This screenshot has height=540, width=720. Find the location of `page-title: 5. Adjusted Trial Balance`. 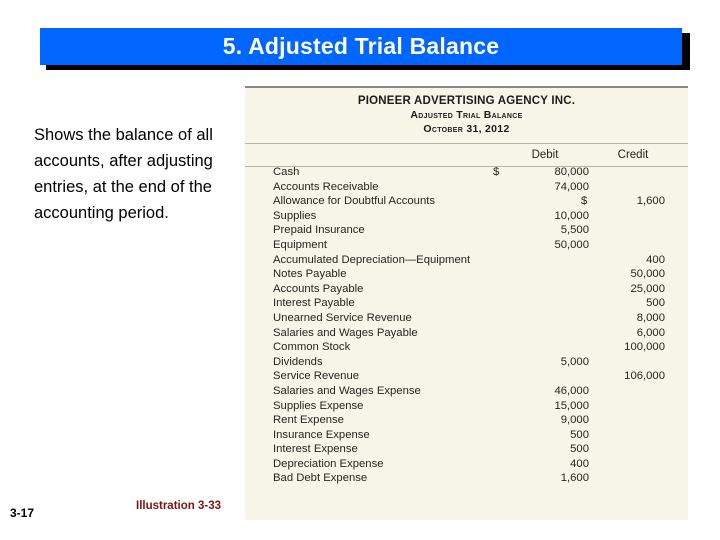

page-title: 5. Adjusted Trial Balance is located at coordinates (361, 46).